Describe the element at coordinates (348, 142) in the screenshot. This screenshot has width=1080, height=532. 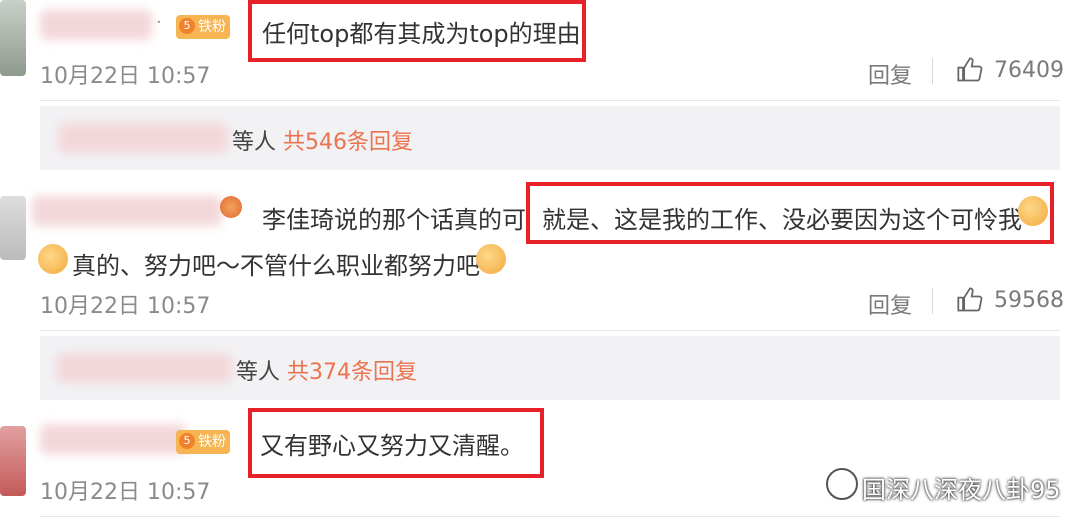
I see `reply-count-link: 共546条回复` at that location.